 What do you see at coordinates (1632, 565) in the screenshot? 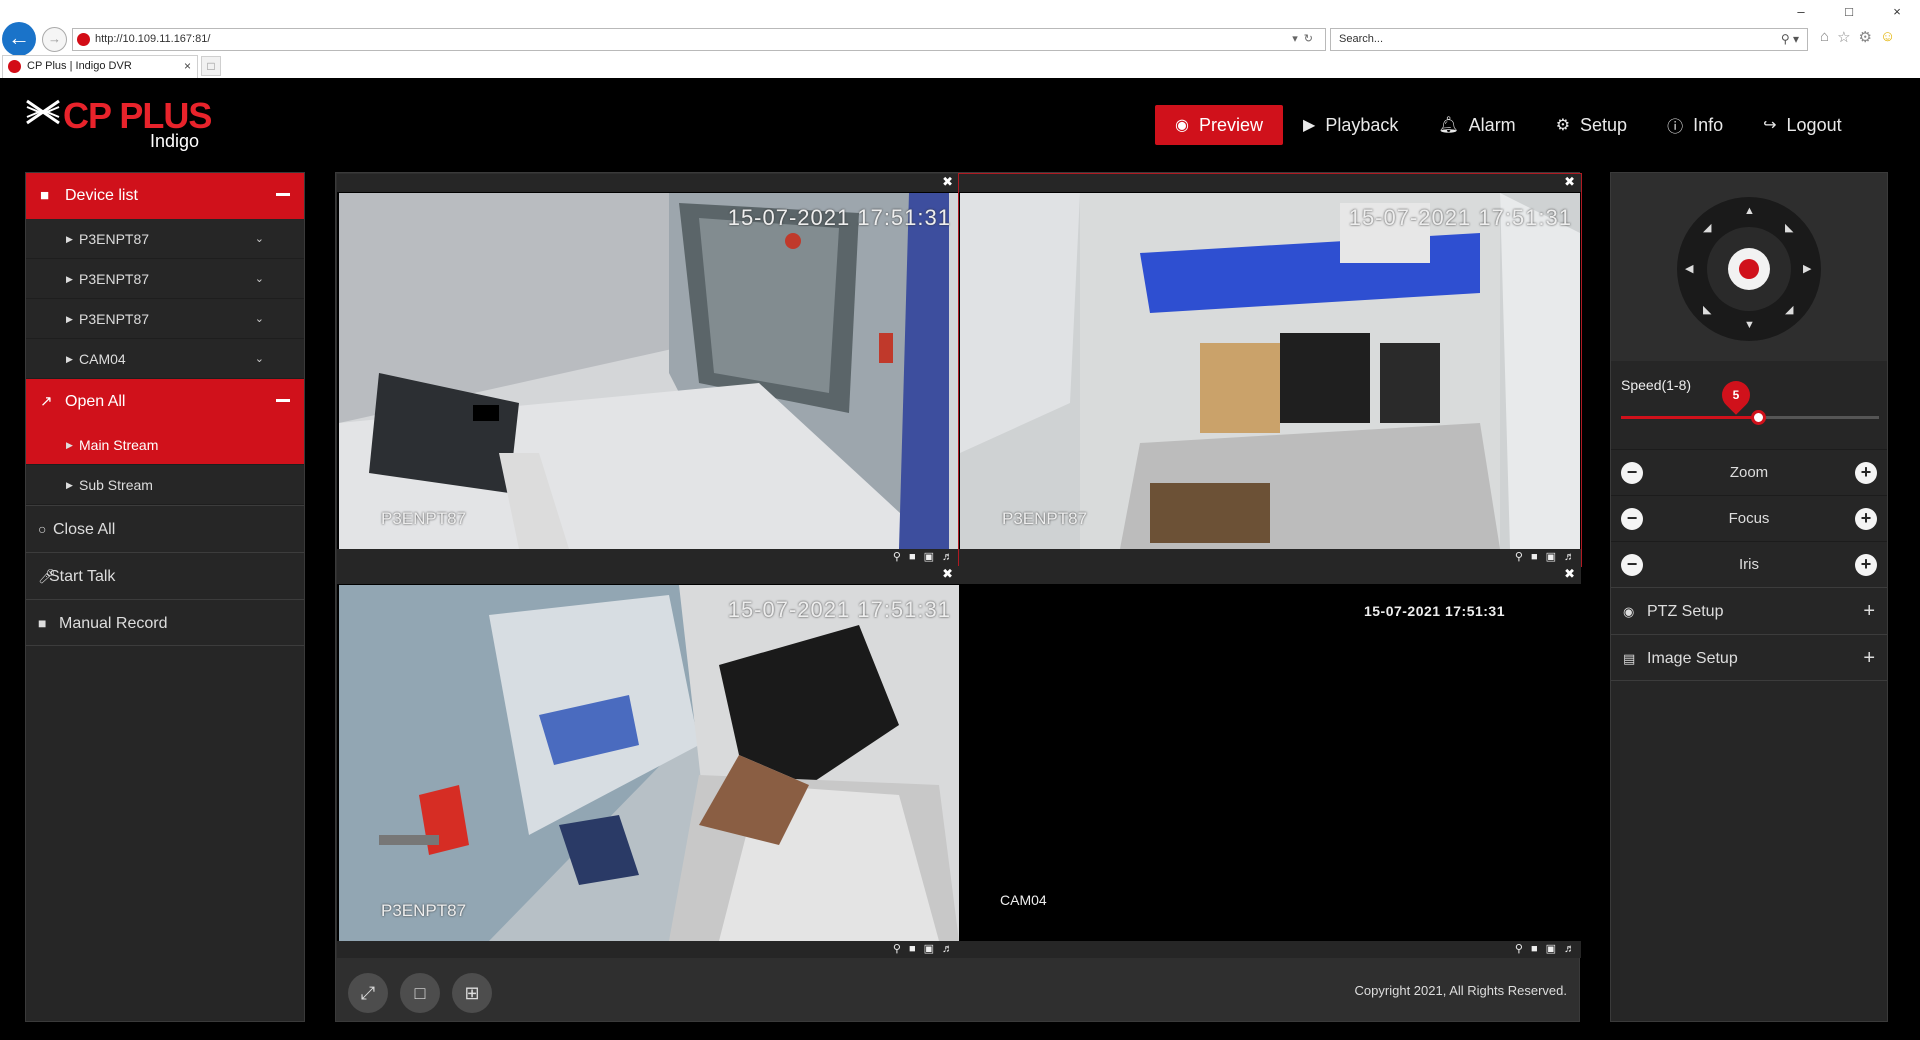
I see `iris-minus-button: −` at bounding box center [1632, 565].